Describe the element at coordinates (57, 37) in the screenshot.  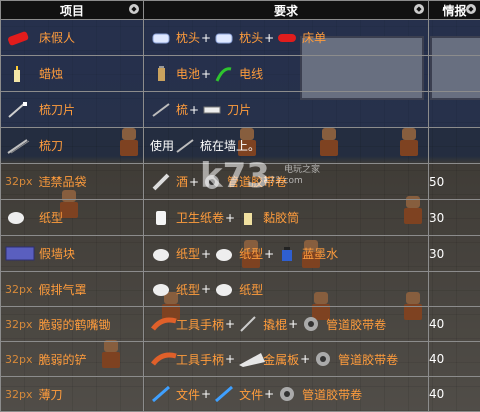
I see `item-name: 床假人` at that location.